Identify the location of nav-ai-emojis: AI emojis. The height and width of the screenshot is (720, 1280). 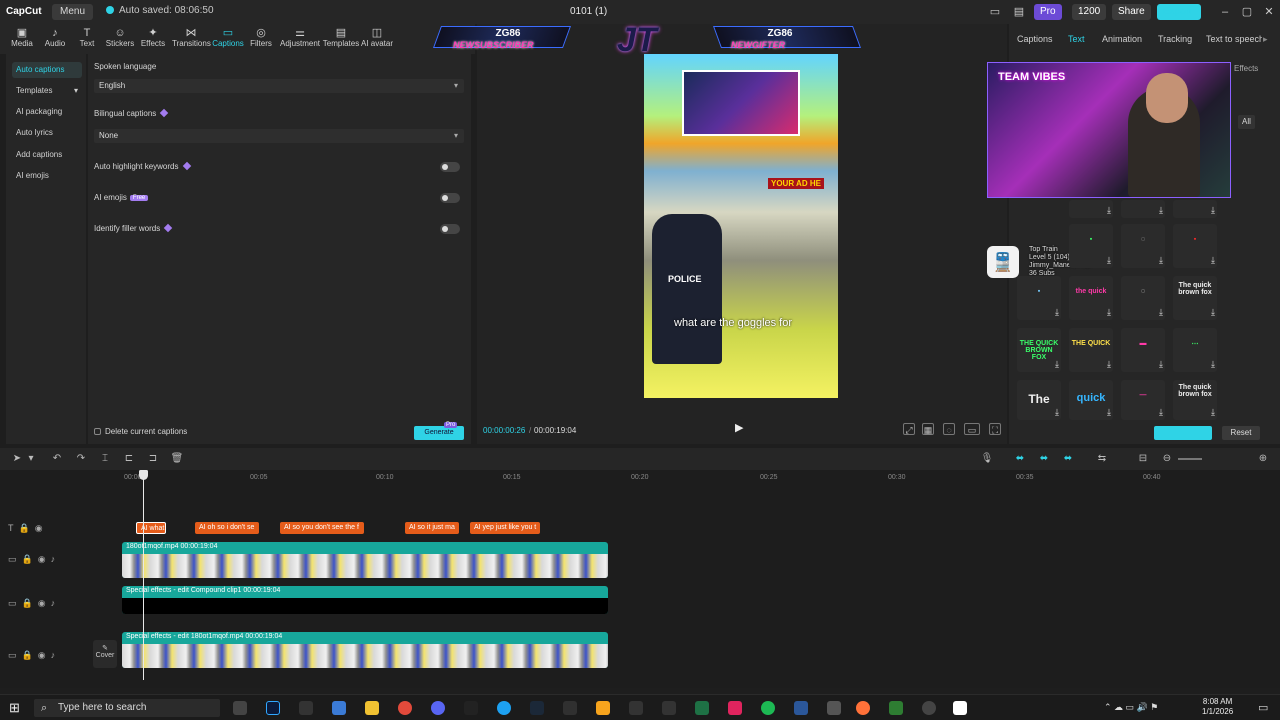
(47, 176).